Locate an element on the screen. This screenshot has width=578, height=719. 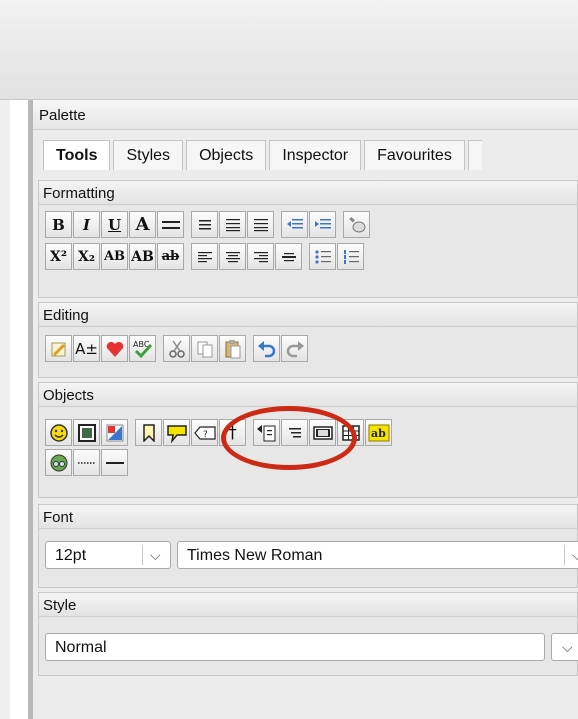
smiley-icon is located at coordinates (58, 432).